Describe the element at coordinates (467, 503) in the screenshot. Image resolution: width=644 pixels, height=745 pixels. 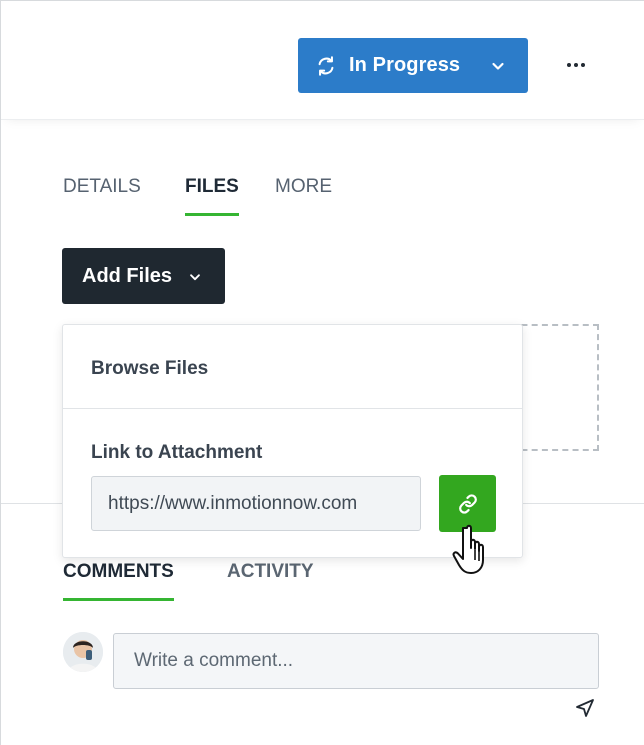
I see `link-icon` at that location.